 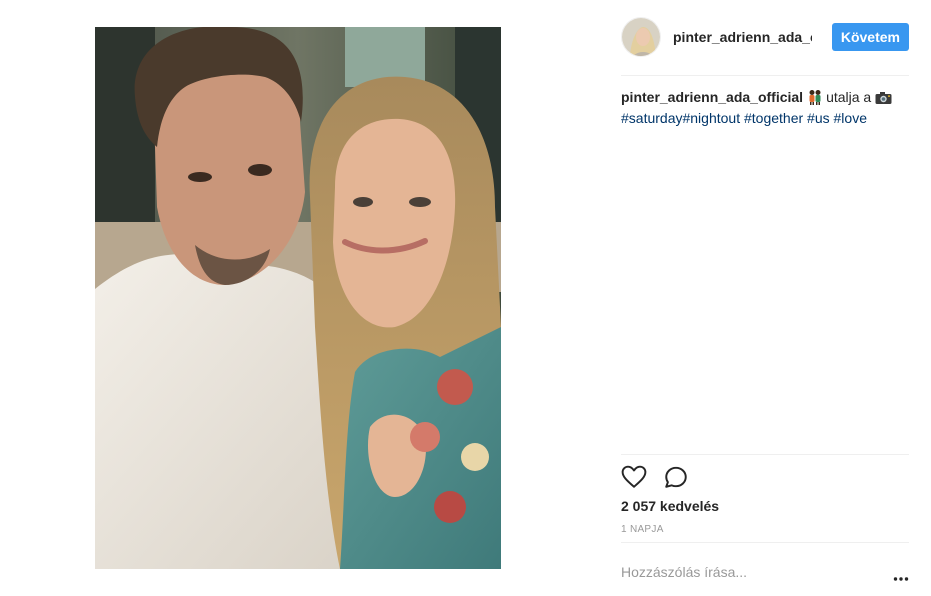 What do you see at coordinates (850, 118) in the screenshot?
I see `hashtag-love: #love` at bounding box center [850, 118].